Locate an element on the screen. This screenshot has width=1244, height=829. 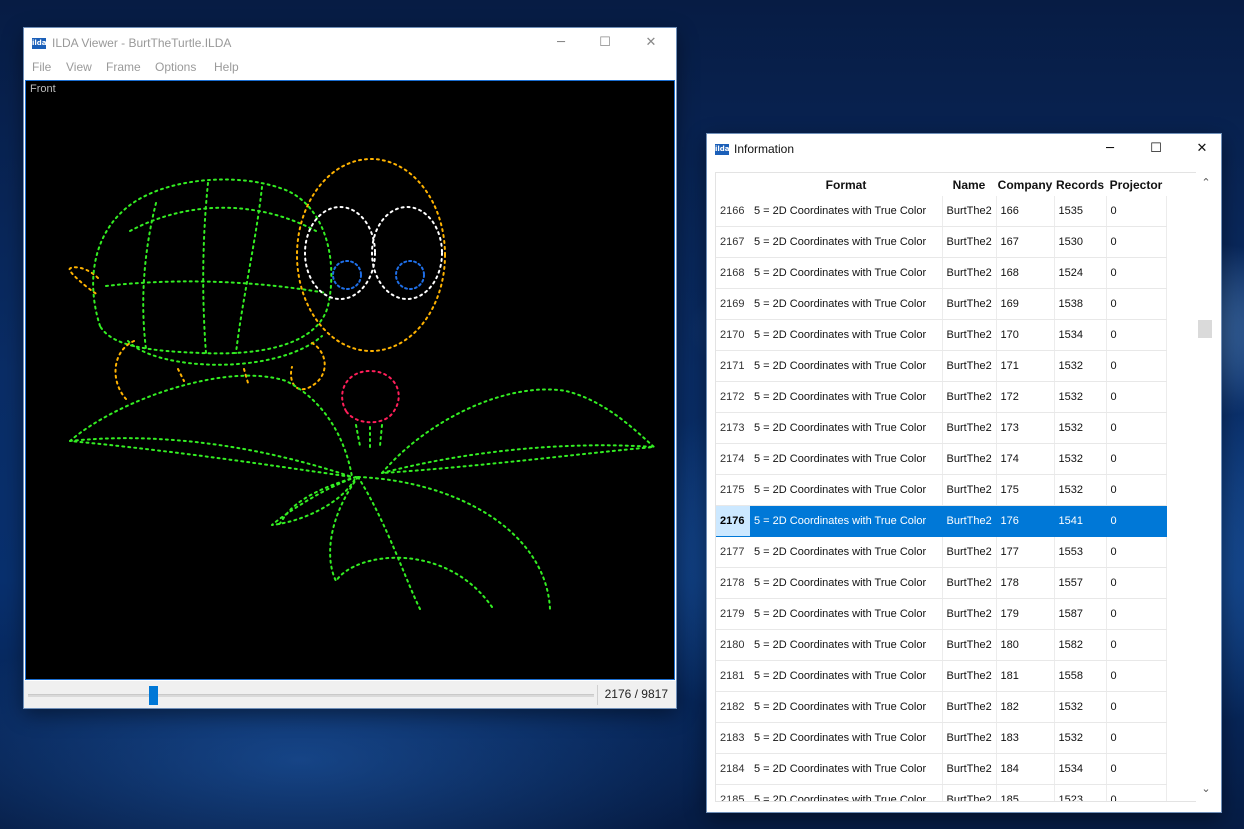
column-header-index is located at coordinates (733, 184).